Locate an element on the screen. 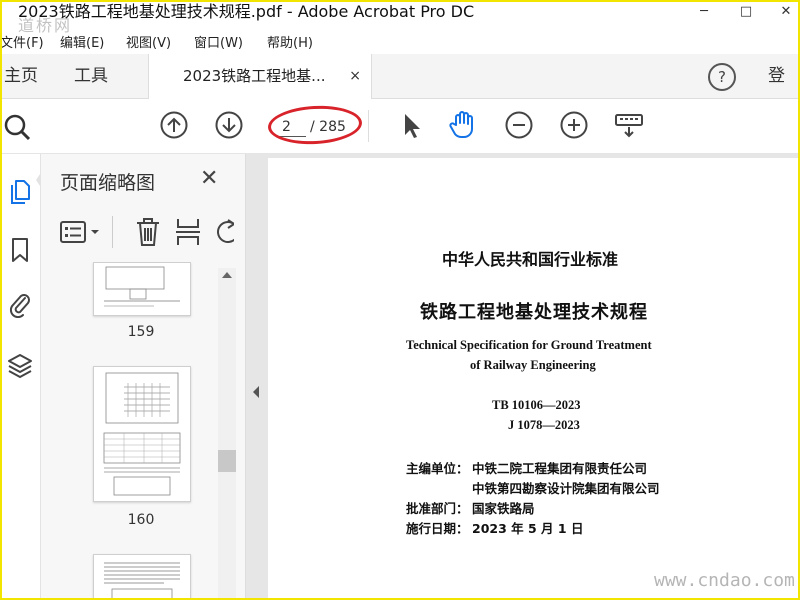 This screenshot has width=800, height=600. tab-bar: 主页 工具 ? 登录 is located at coordinates (400, 92).